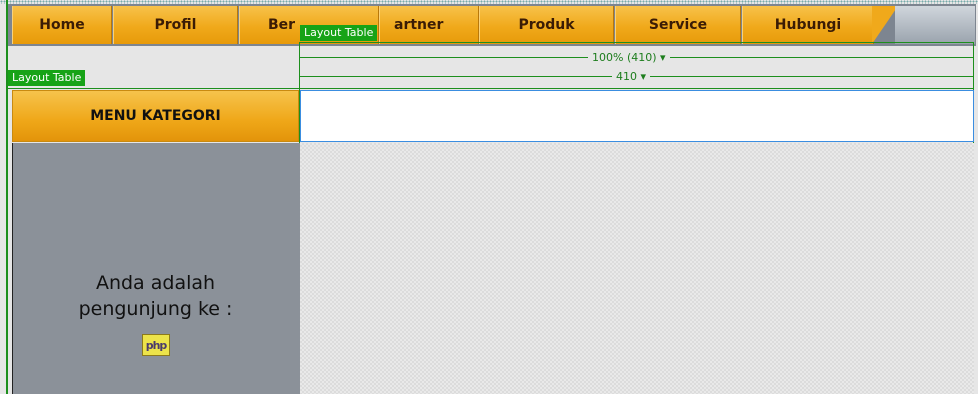 This screenshot has height=394, width=978. I want to click on width-label-percent: 100% (410) ▾, so click(629, 57).